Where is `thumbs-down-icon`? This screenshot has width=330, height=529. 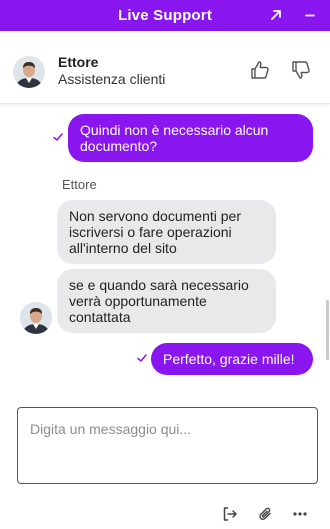
thumbs-down-icon is located at coordinates (301, 70).